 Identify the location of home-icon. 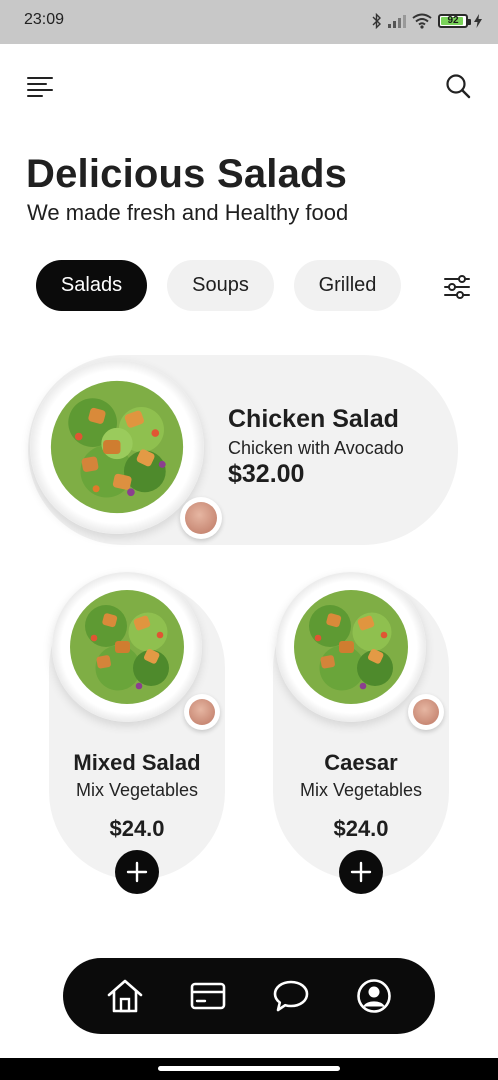
(124, 996).